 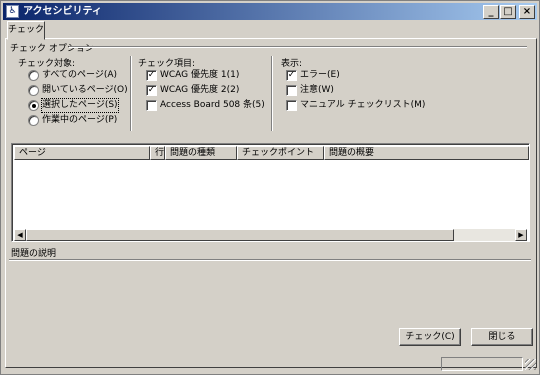 I want to click on title-bar: ♿ アクセシビリティ _ □ ×, so click(x=270, y=11).